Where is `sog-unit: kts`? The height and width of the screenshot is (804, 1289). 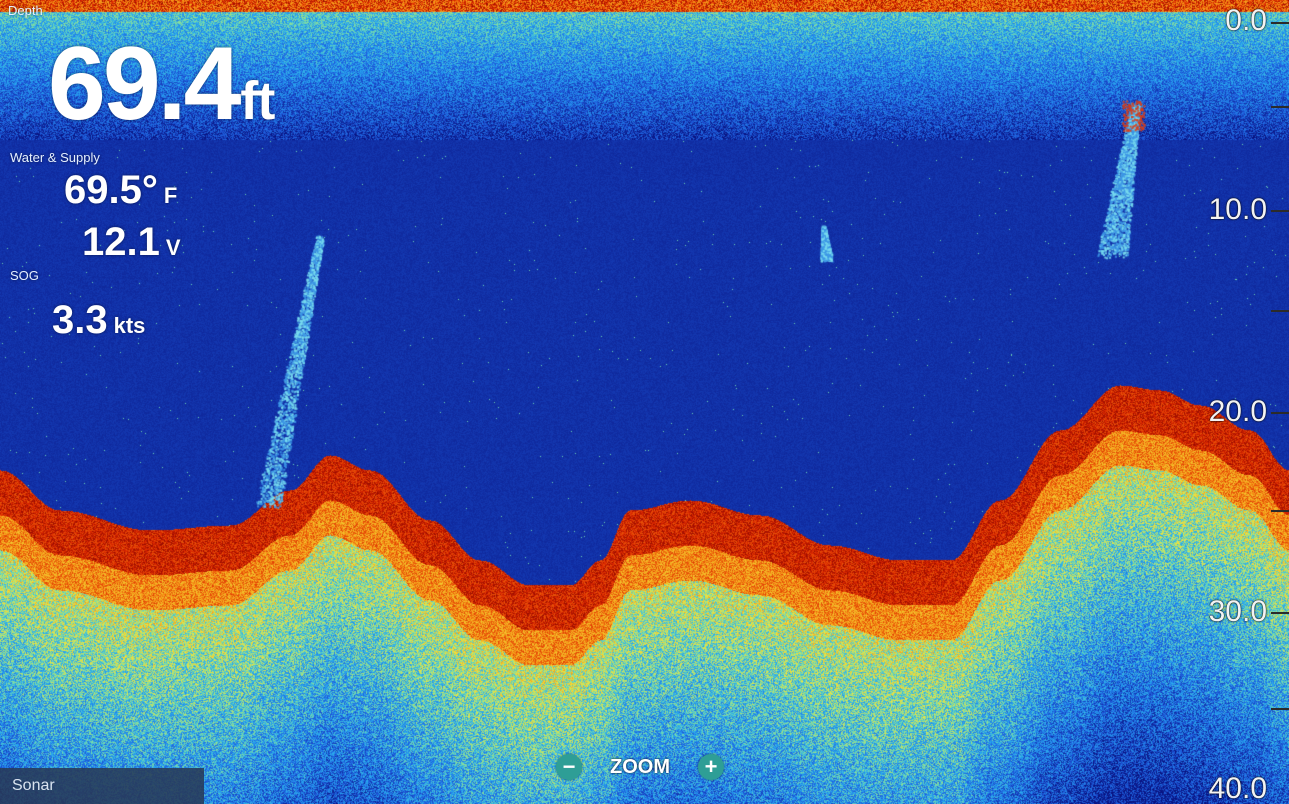 sog-unit: kts is located at coordinates (129, 325).